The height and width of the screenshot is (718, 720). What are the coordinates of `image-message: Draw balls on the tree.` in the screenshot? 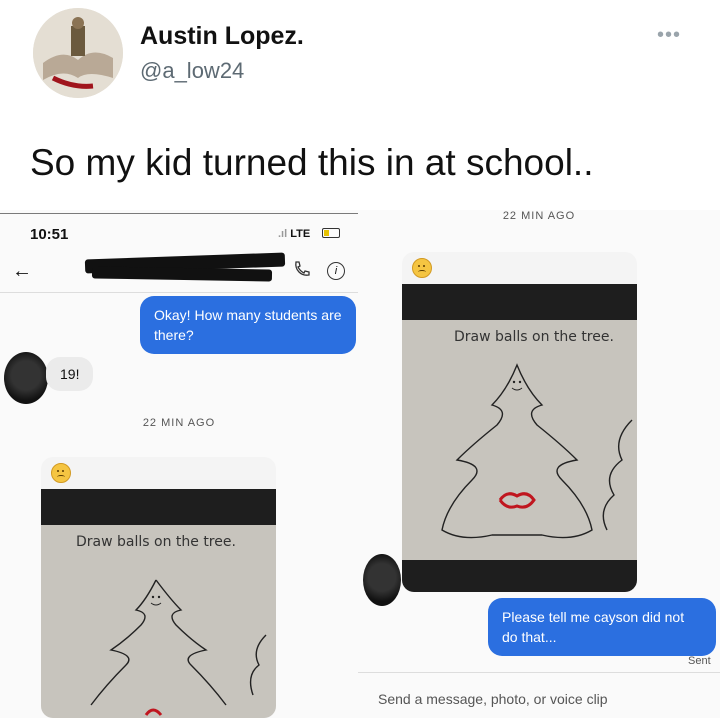 It's located at (158, 587).